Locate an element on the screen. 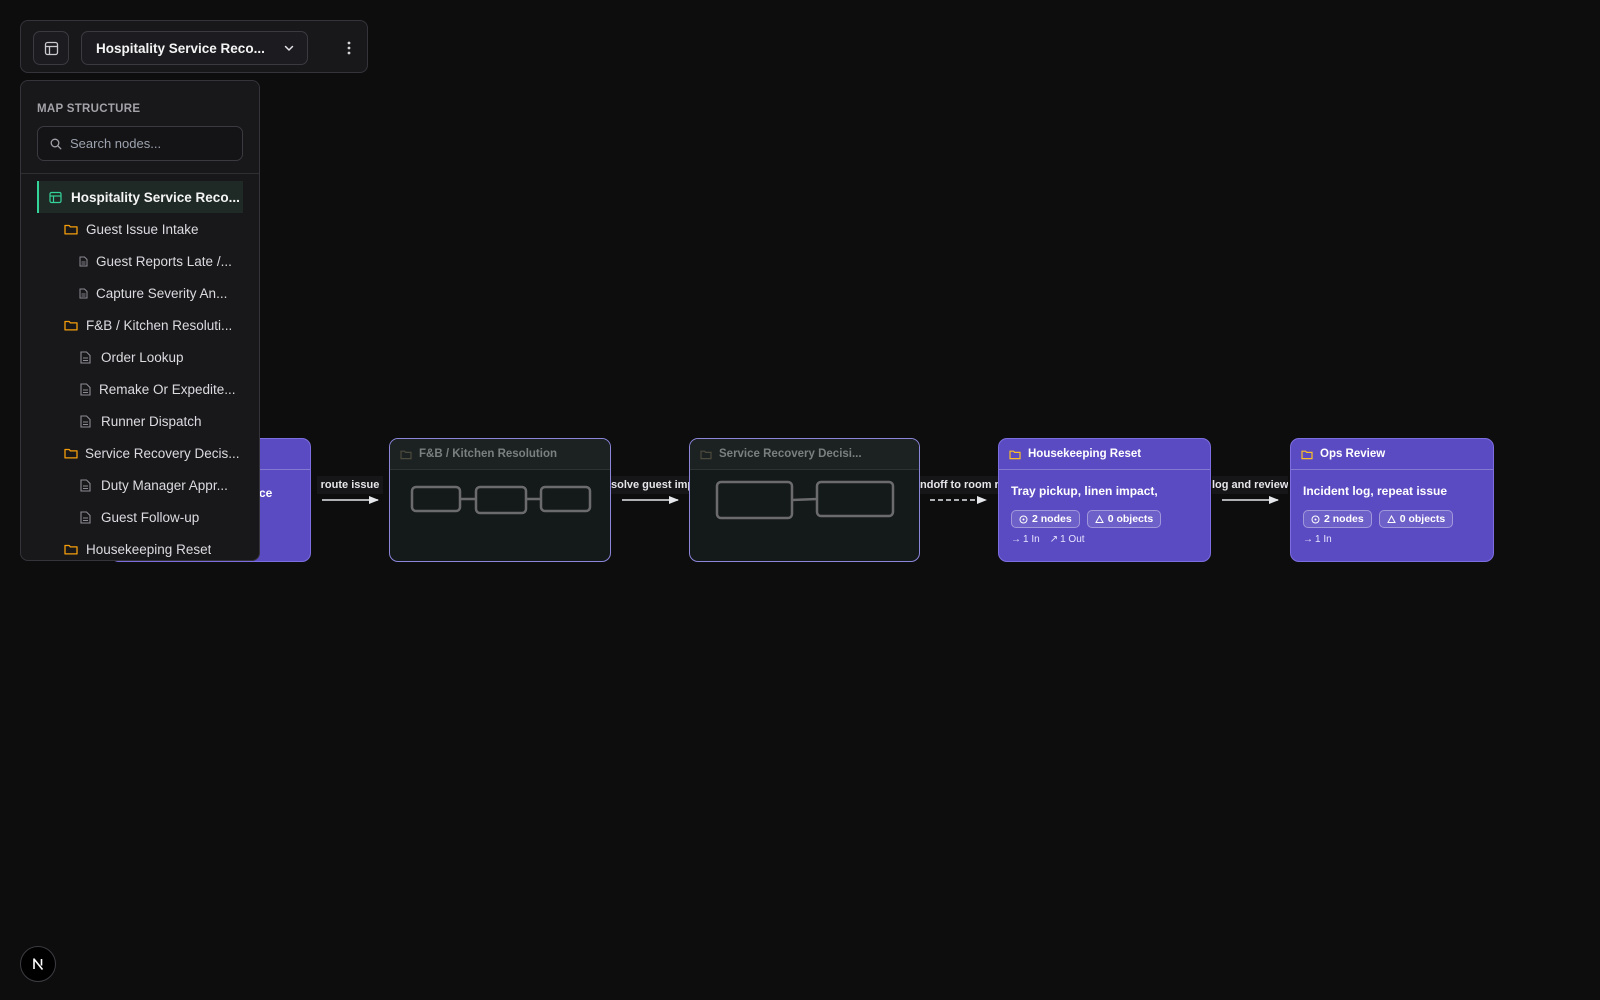 This screenshot has width=1600, height=1000. child-node-remake-or-expedite is located at coordinates (501, 500).